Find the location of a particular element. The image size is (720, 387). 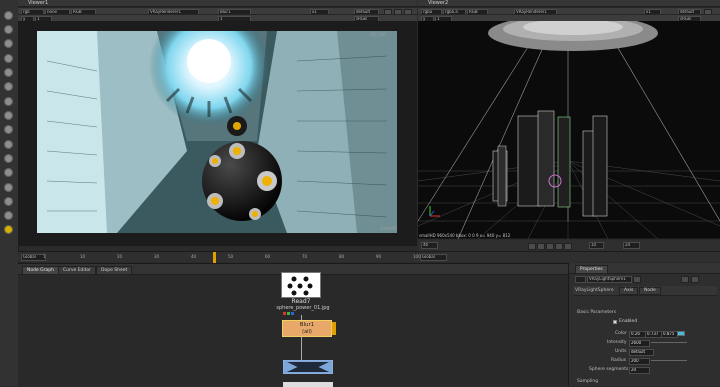

viewer2-controls-row2: y 1 sRGB is located at coordinates (569, 18).